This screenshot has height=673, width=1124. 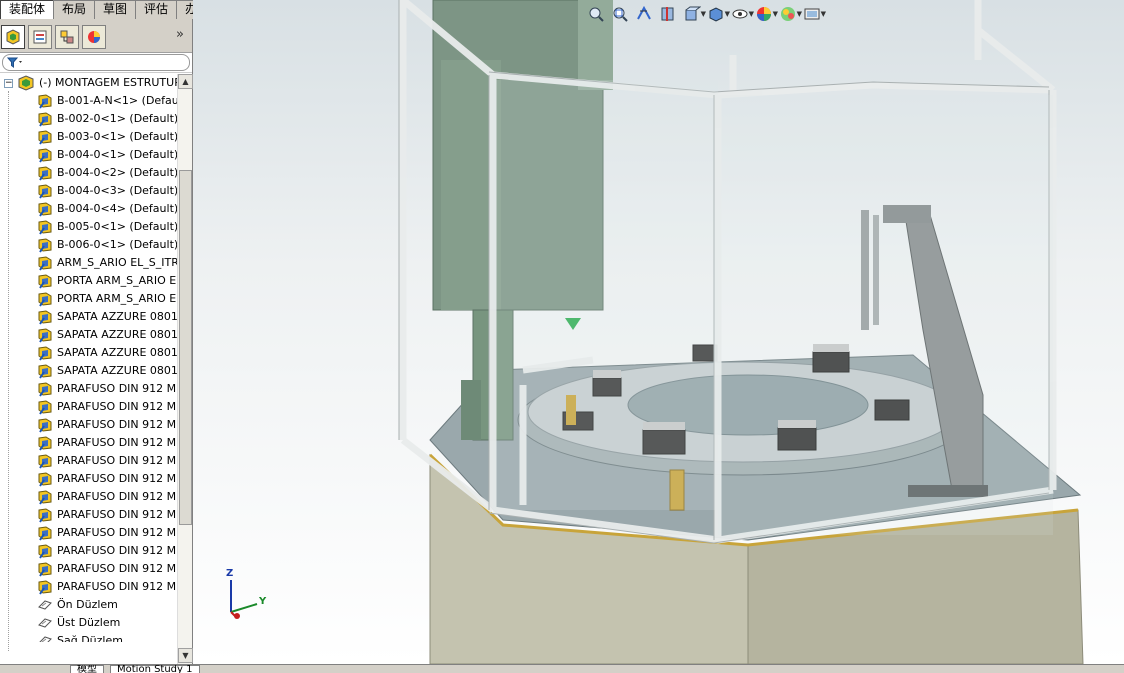 What do you see at coordinates (13, 37) in the screenshot?
I see `feature-manager-icon` at bounding box center [13, 37].